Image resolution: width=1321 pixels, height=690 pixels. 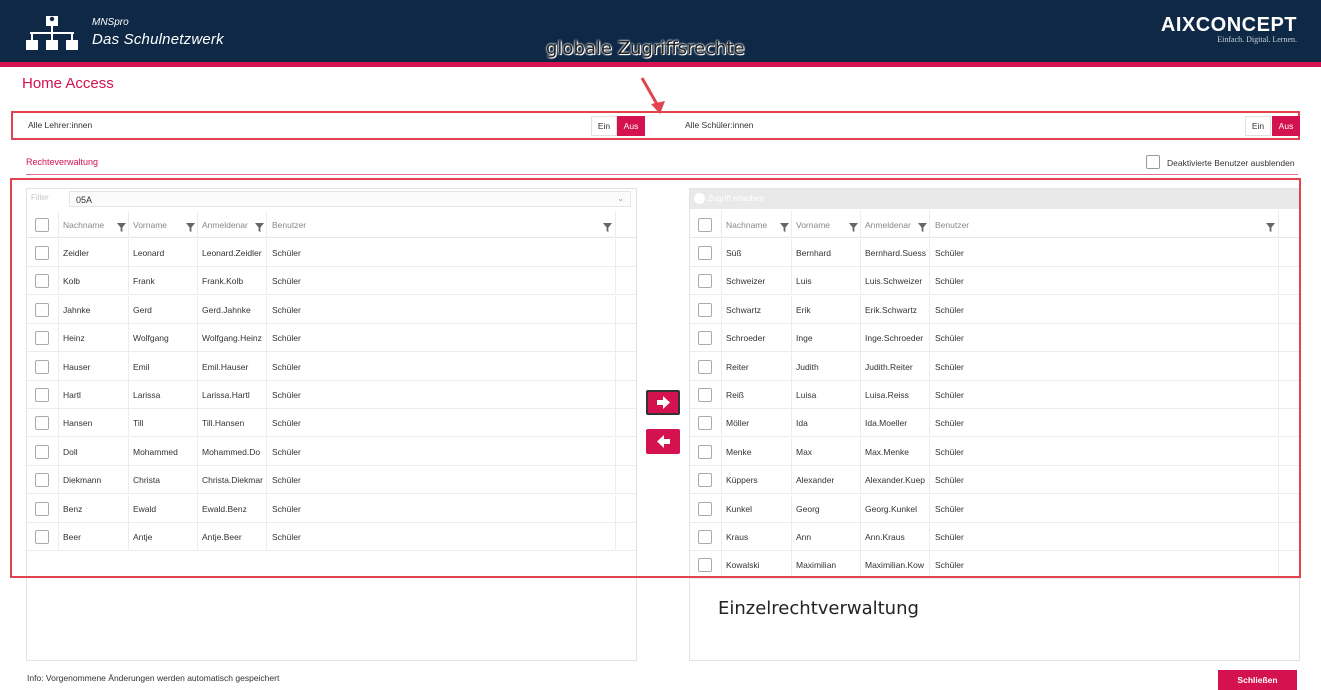 I want to click on brand-name: Das Schulnetzwerk, so click(x=158, y=39).